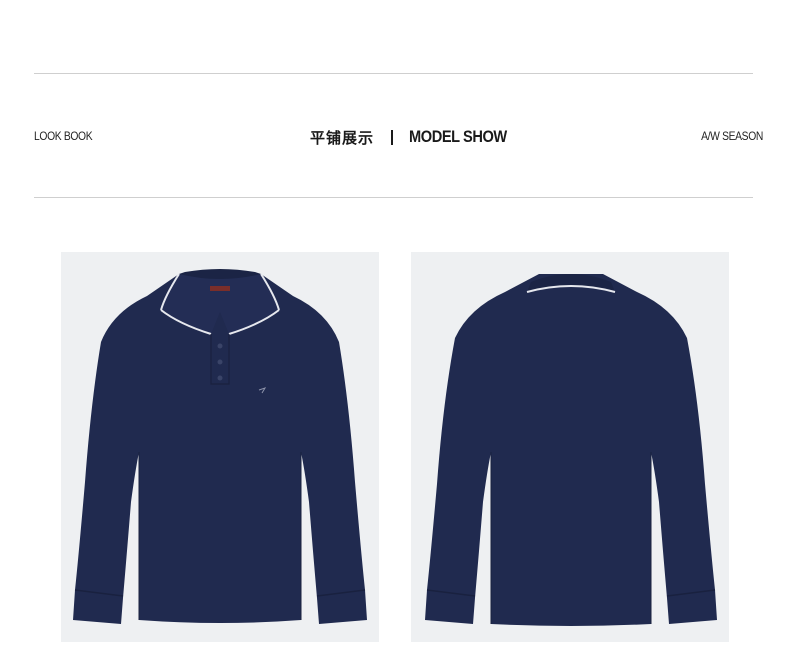 Image resolution: width=790 pixels, height=651 pixels. What do you see at coordinates (63, 136) in the screenshot?
I see `look-book-label: LOOK BOOK` at bounding box center [63, 136].